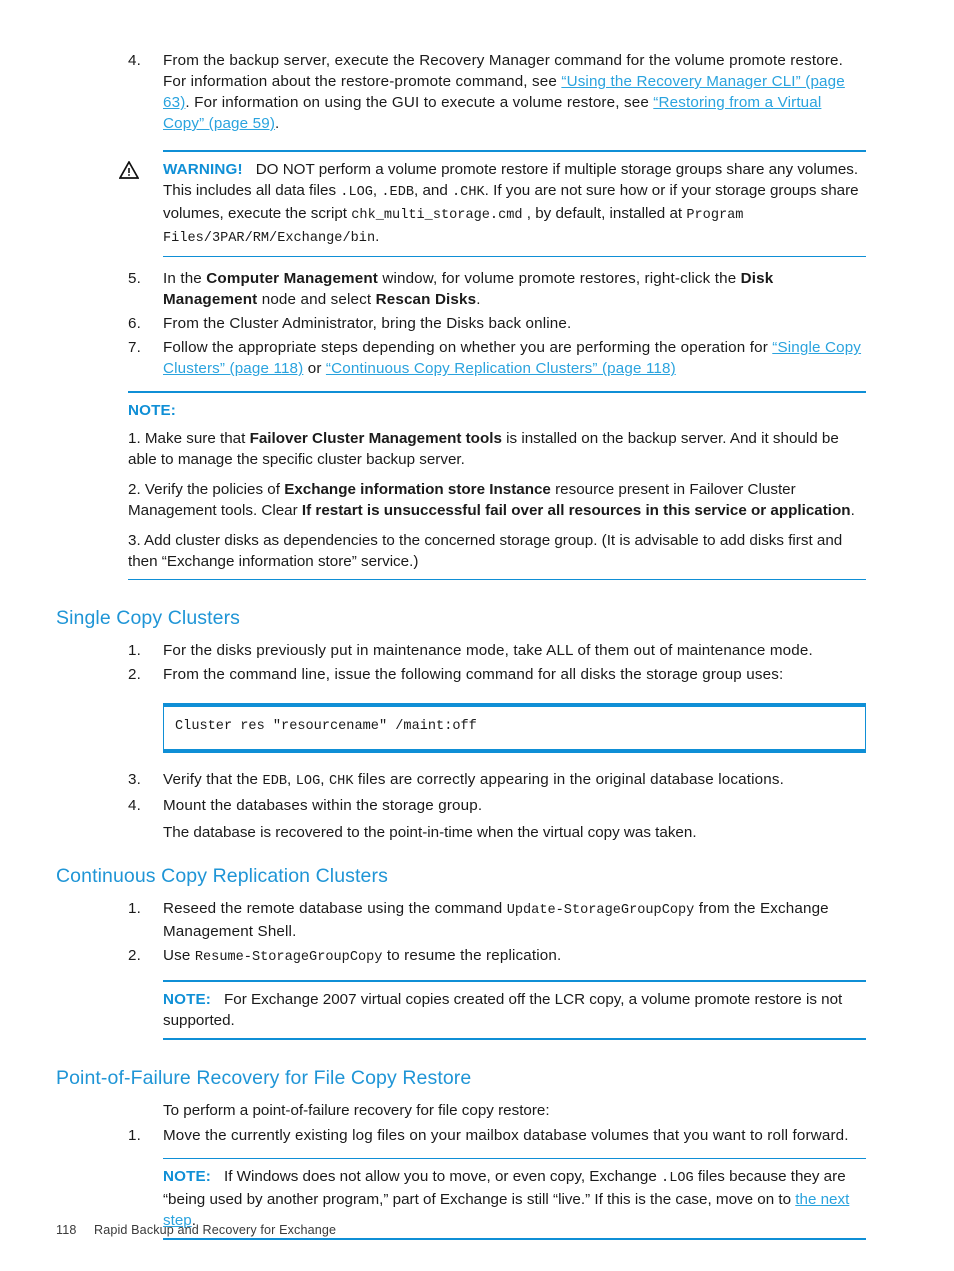 The height and width of the screenshot is (1271, 954). Describe the element at coordinates (288, 958) in the screenshot. I see `ccr2-code-resume-storagegroupcopy: Resume-StorageGroupCopy` at that location.